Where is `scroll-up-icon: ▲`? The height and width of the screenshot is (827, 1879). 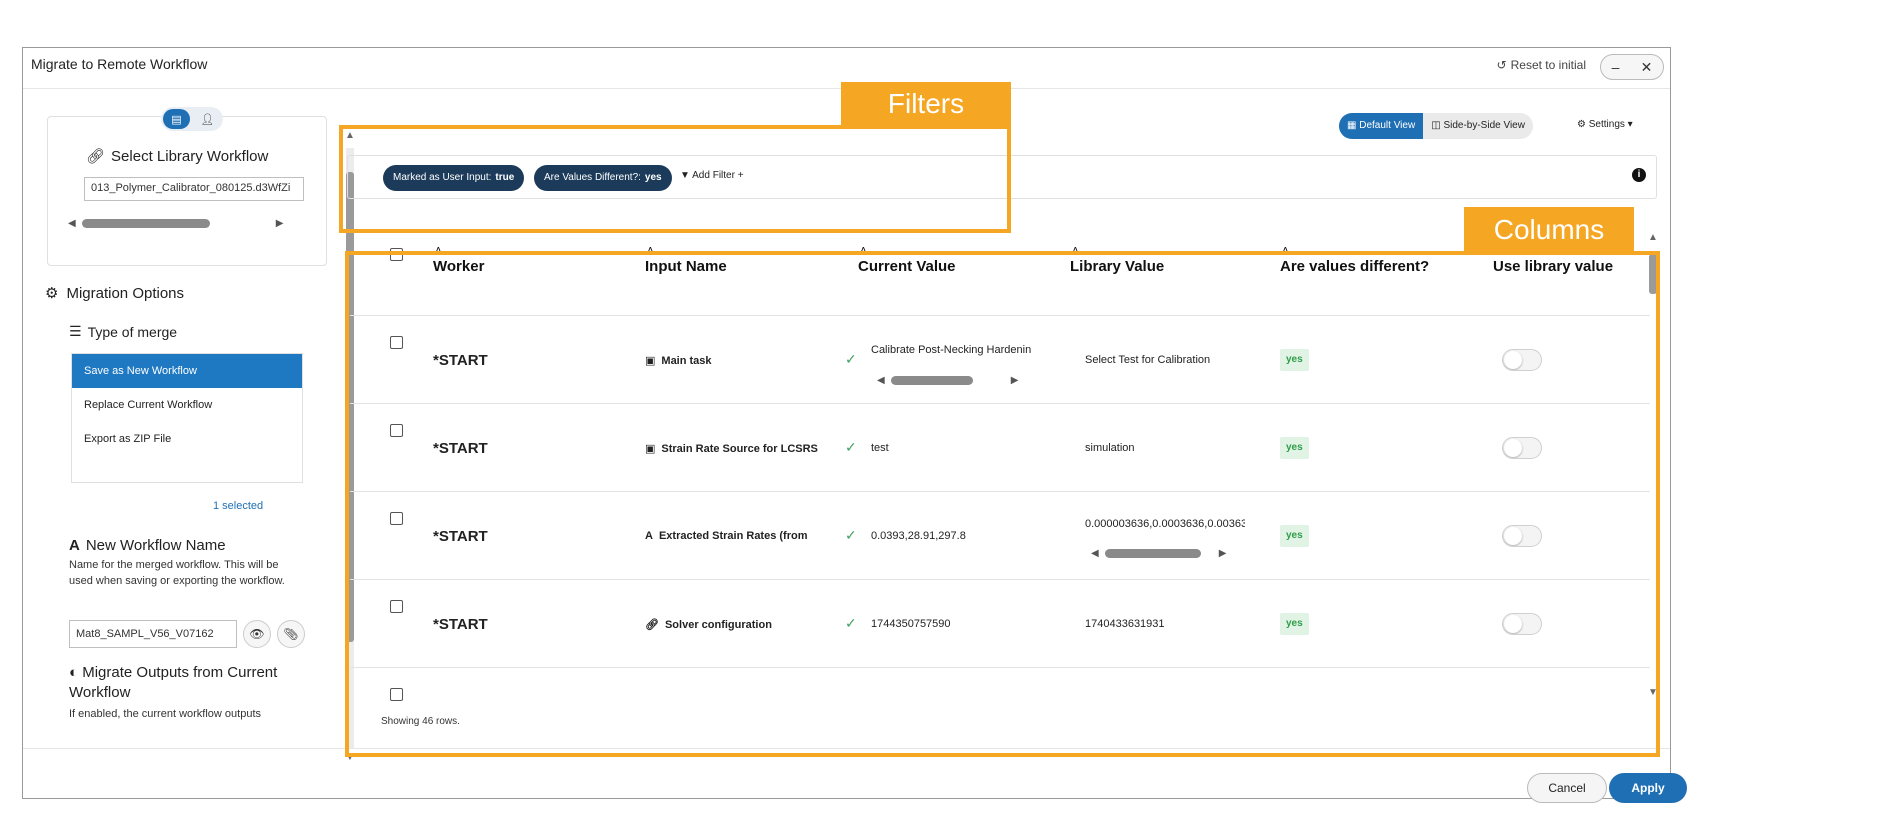
scroll-up-icon: ▲ is located at coordinates (1653, 237).